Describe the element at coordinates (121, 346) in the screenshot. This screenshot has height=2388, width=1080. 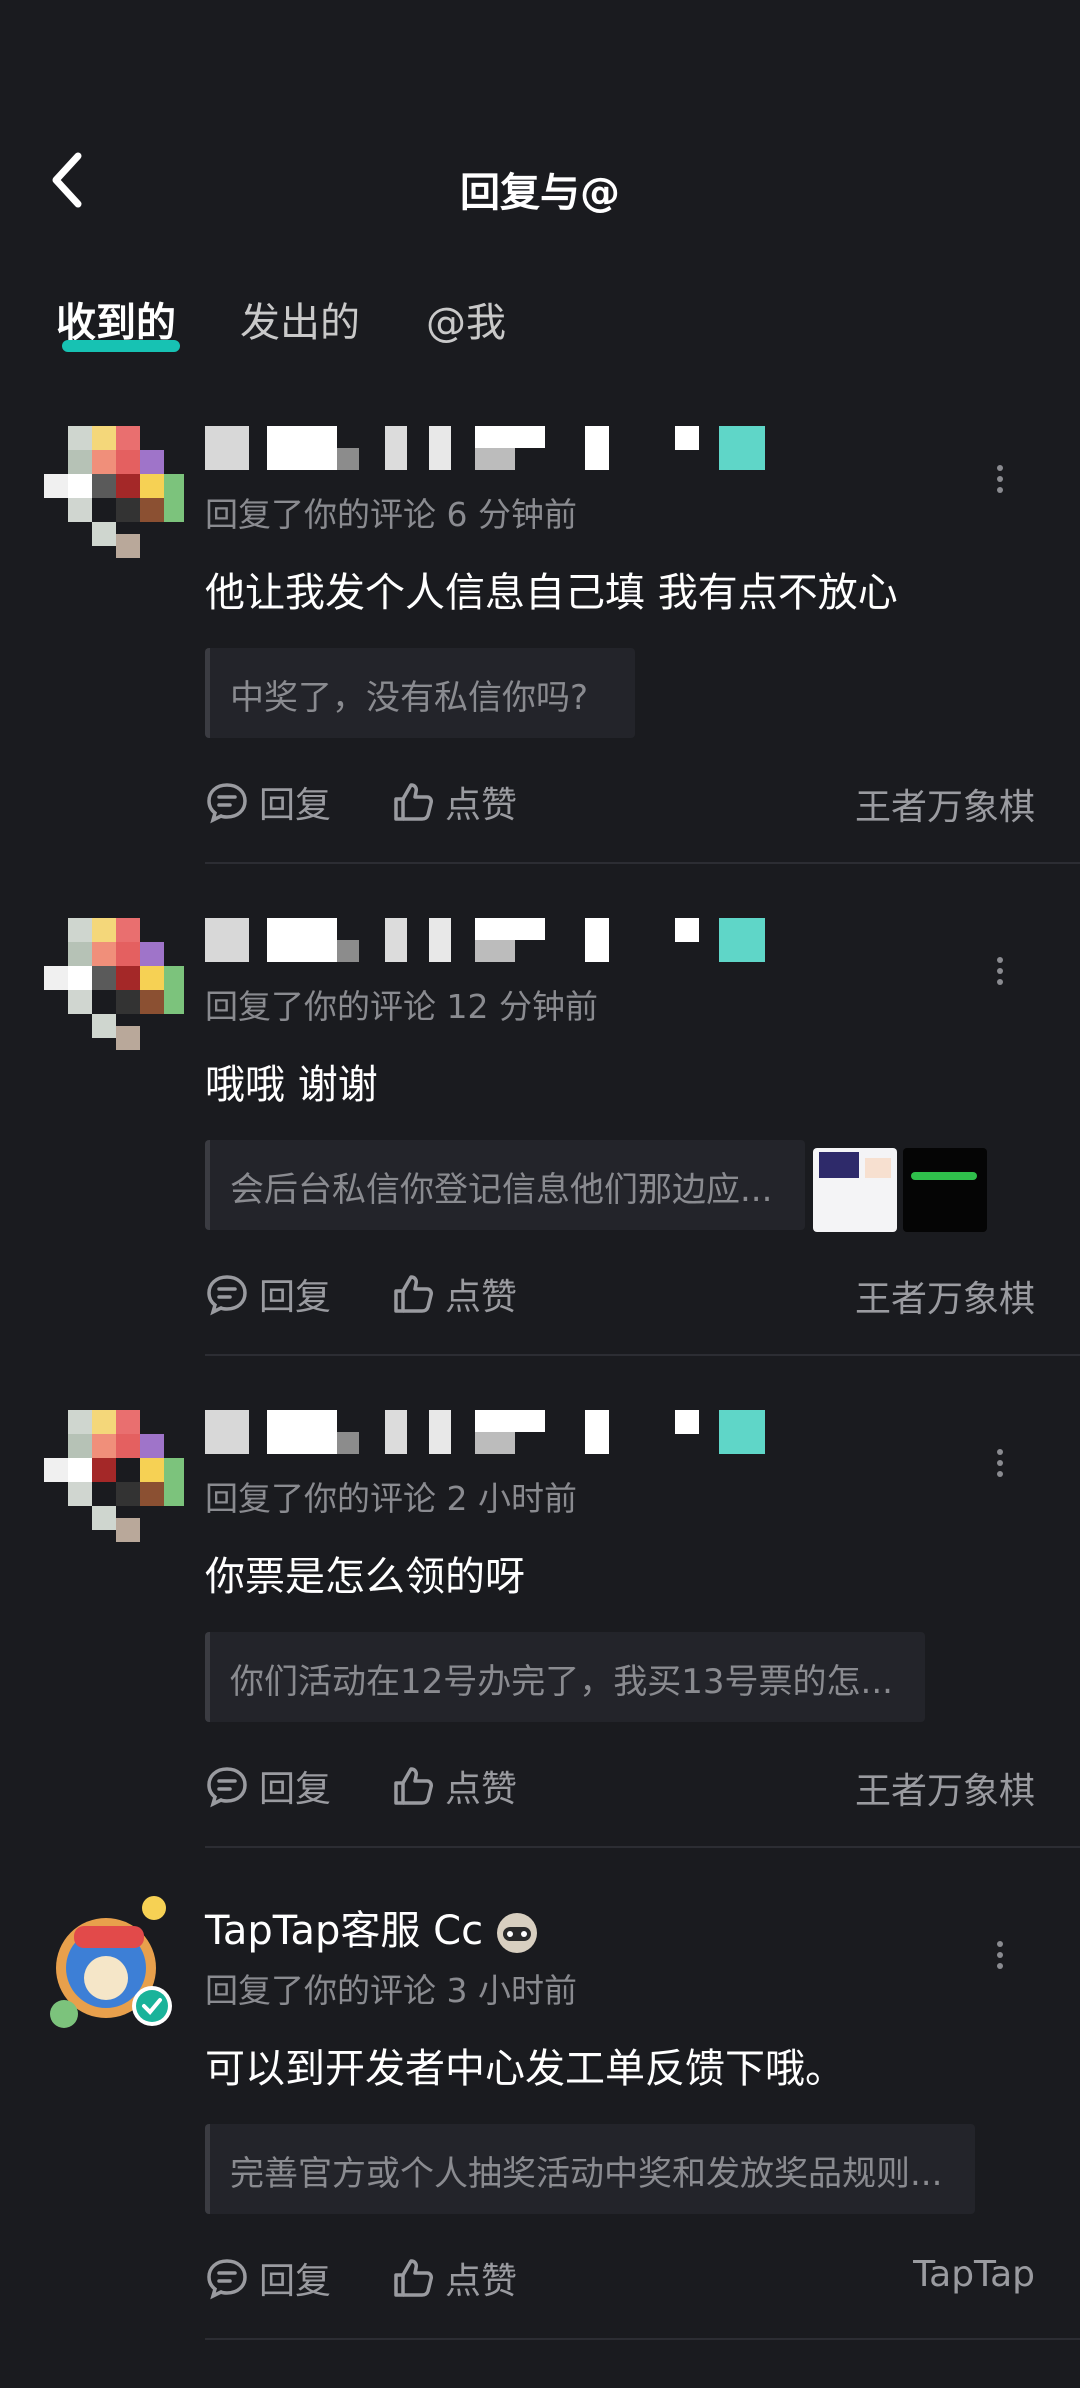
I see `active-tab-indicator` at that location.